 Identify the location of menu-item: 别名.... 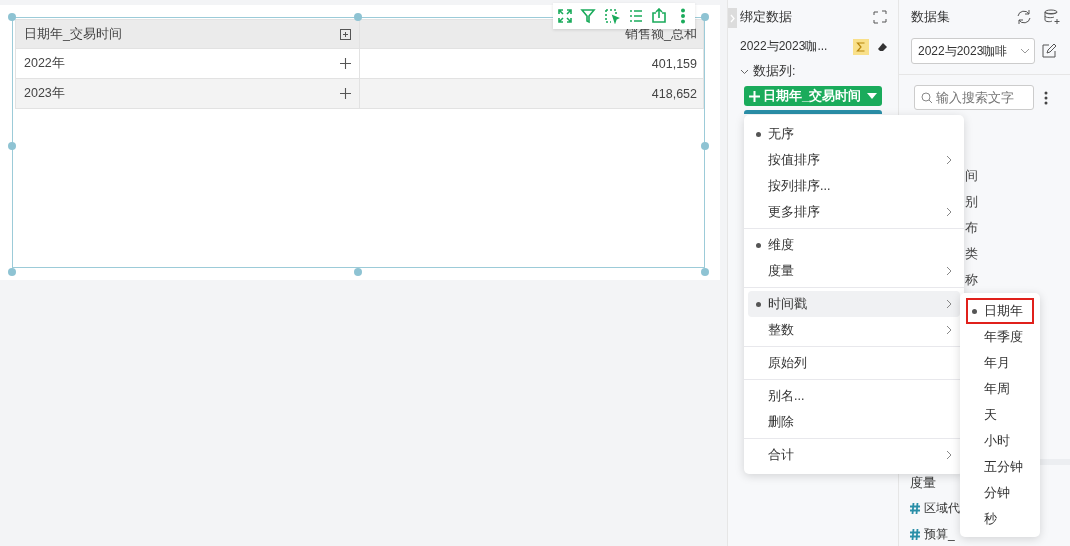
(854, 396).